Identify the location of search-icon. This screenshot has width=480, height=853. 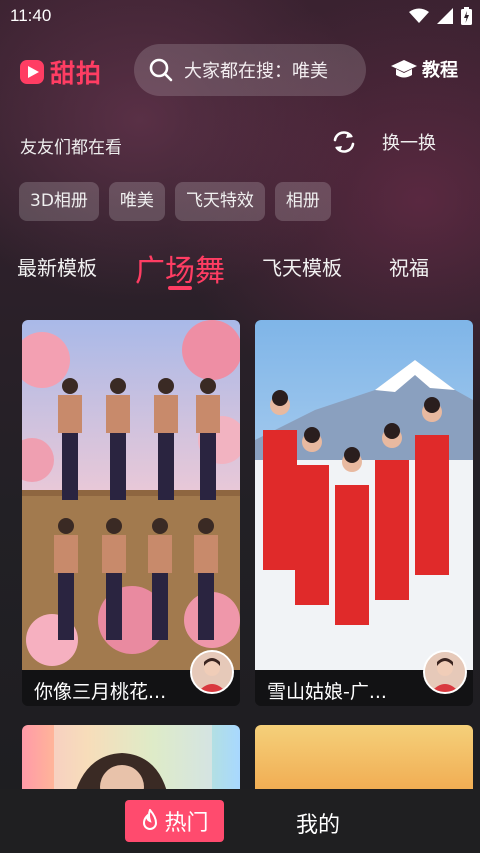
(161, 70).